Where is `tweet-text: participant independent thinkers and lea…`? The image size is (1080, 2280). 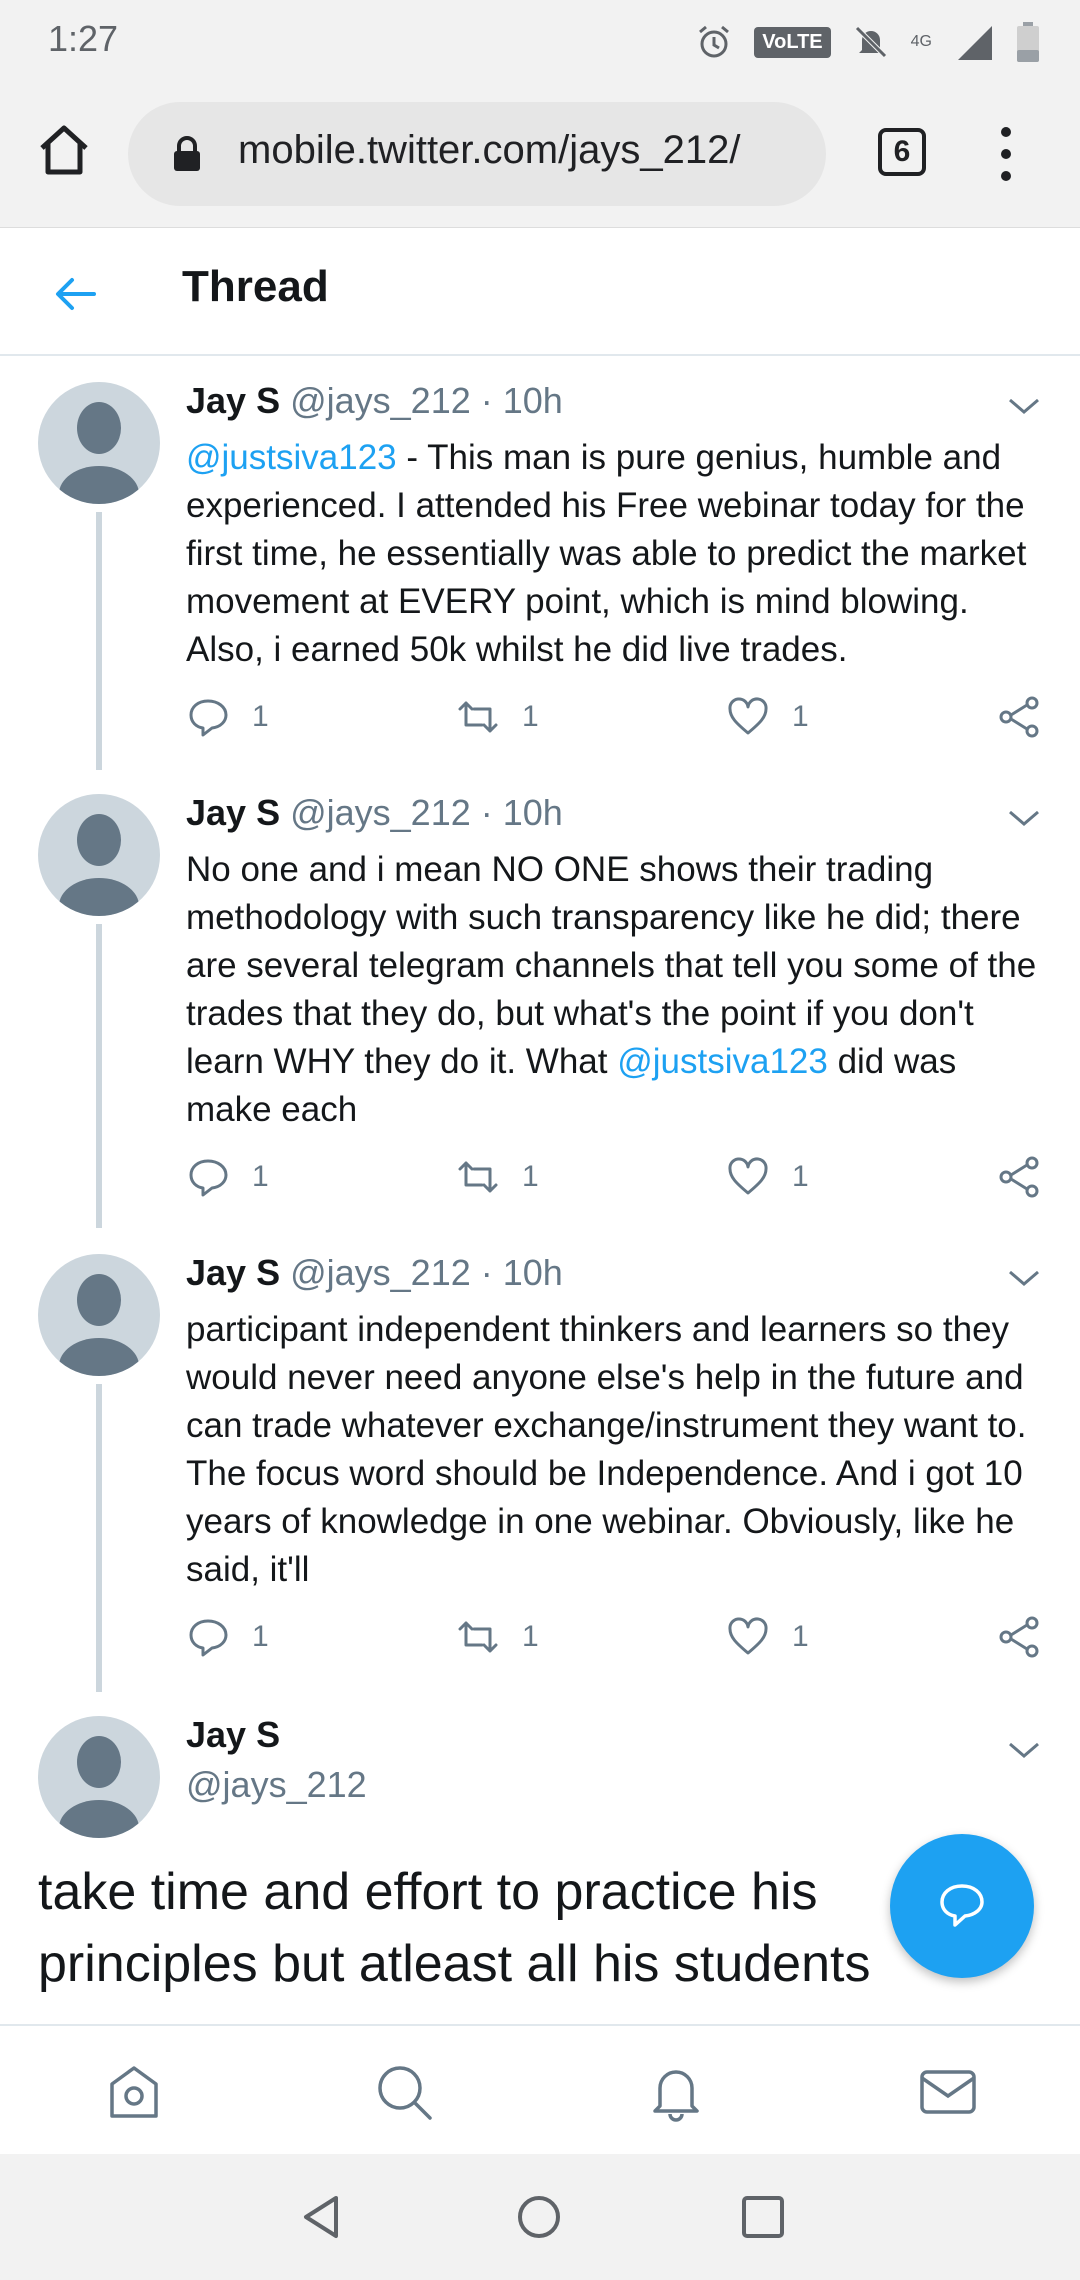
tweet-text: participant independent thinkers and lea… is located at coordinates (606, 1449).